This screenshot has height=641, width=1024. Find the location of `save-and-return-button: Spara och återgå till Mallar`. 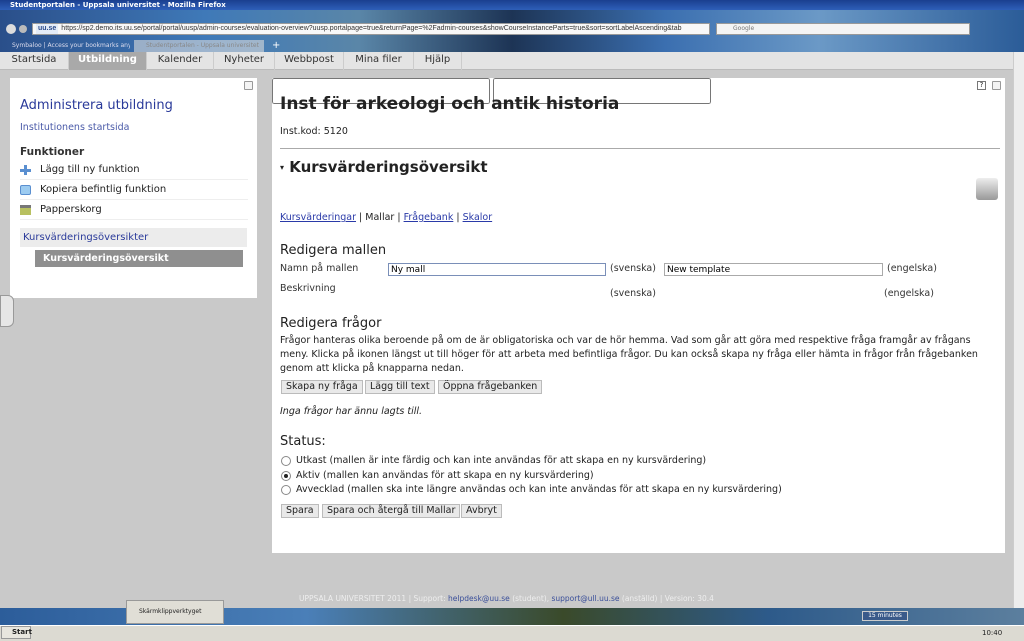

save-and-return-button: Spara och återgå till Mallar is located at coordinates (391, 511).